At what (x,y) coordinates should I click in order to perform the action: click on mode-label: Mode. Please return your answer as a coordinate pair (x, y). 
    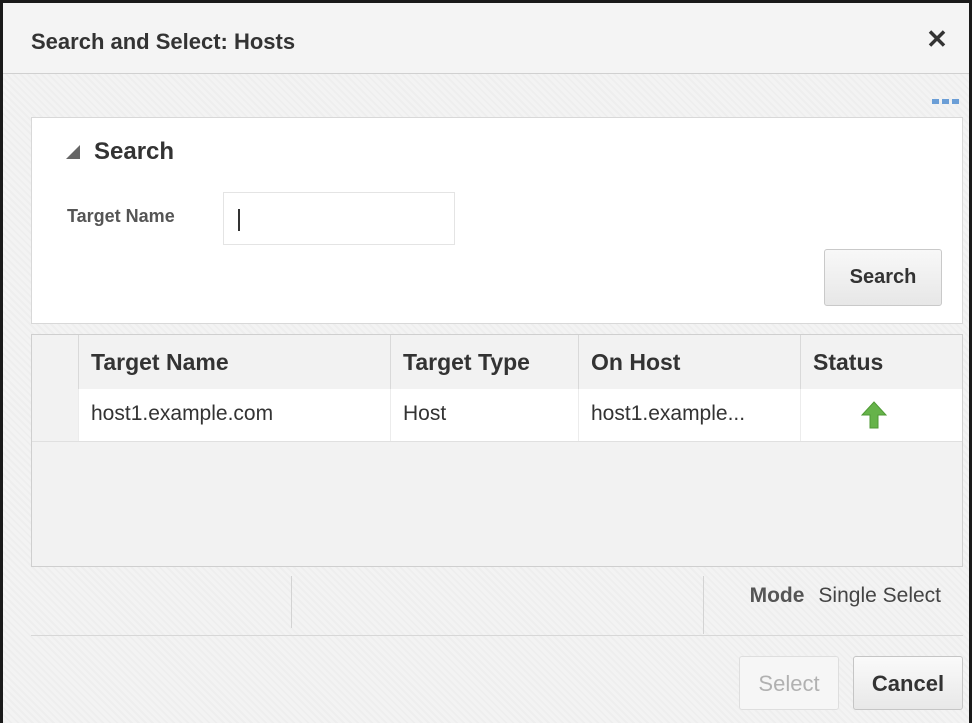
    Looking at the image, I should click on (777, 595).